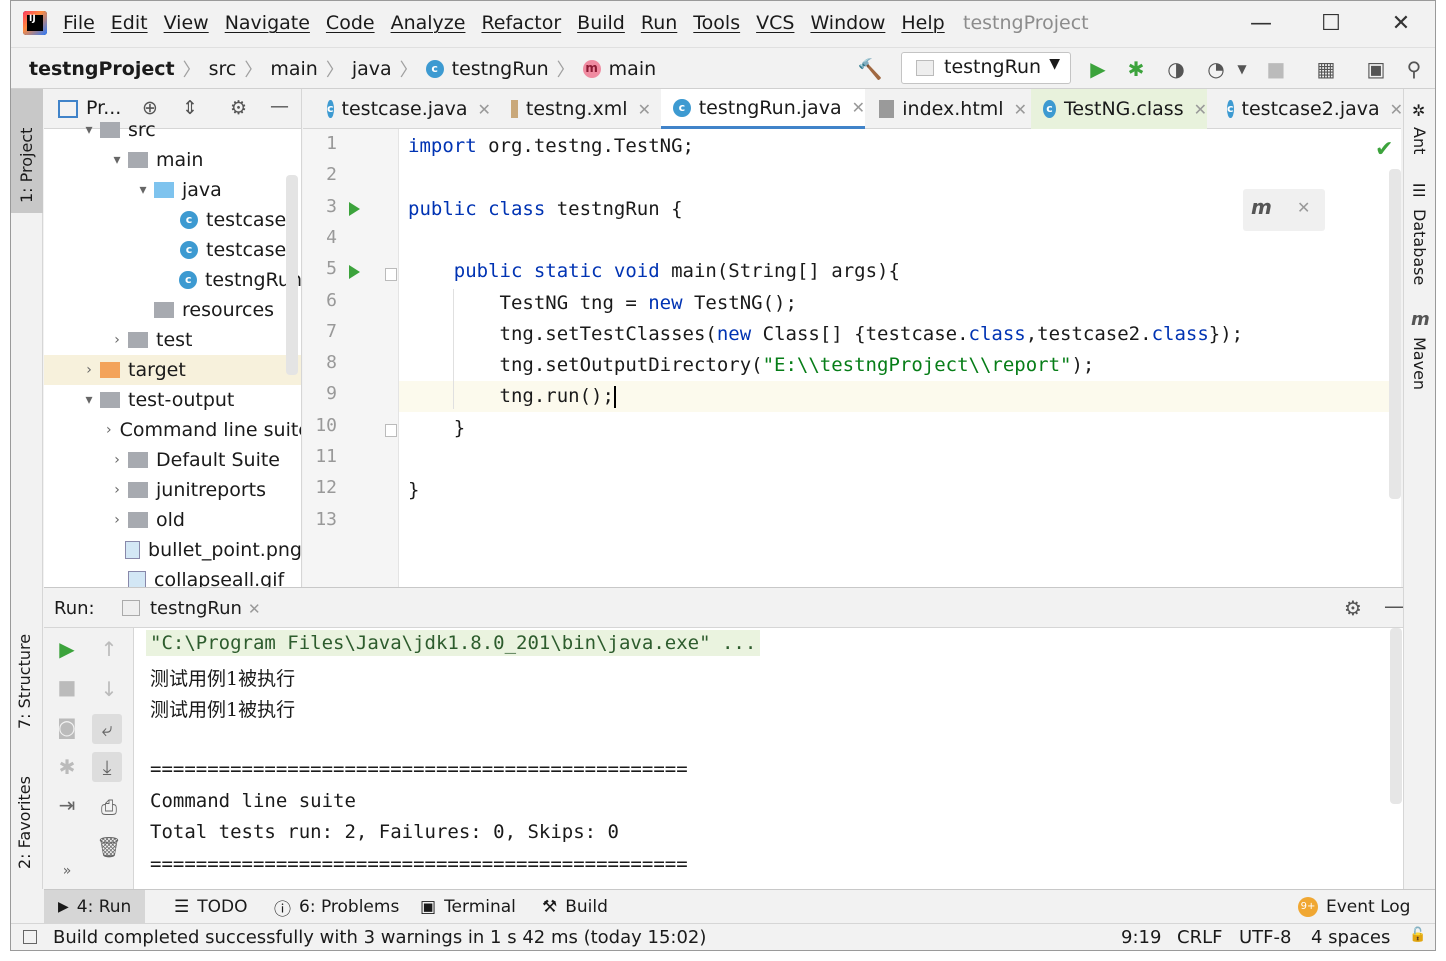 Image resolution: width=1446 pixels, height=961 pixels. Describe the element at coordinates (1098, 69) in the screenshot. I see `run-icon: ▶` at that location.